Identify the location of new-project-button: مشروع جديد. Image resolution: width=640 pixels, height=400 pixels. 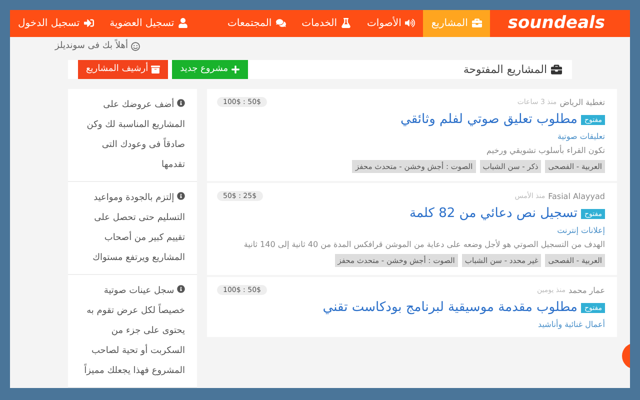
(210, 69).